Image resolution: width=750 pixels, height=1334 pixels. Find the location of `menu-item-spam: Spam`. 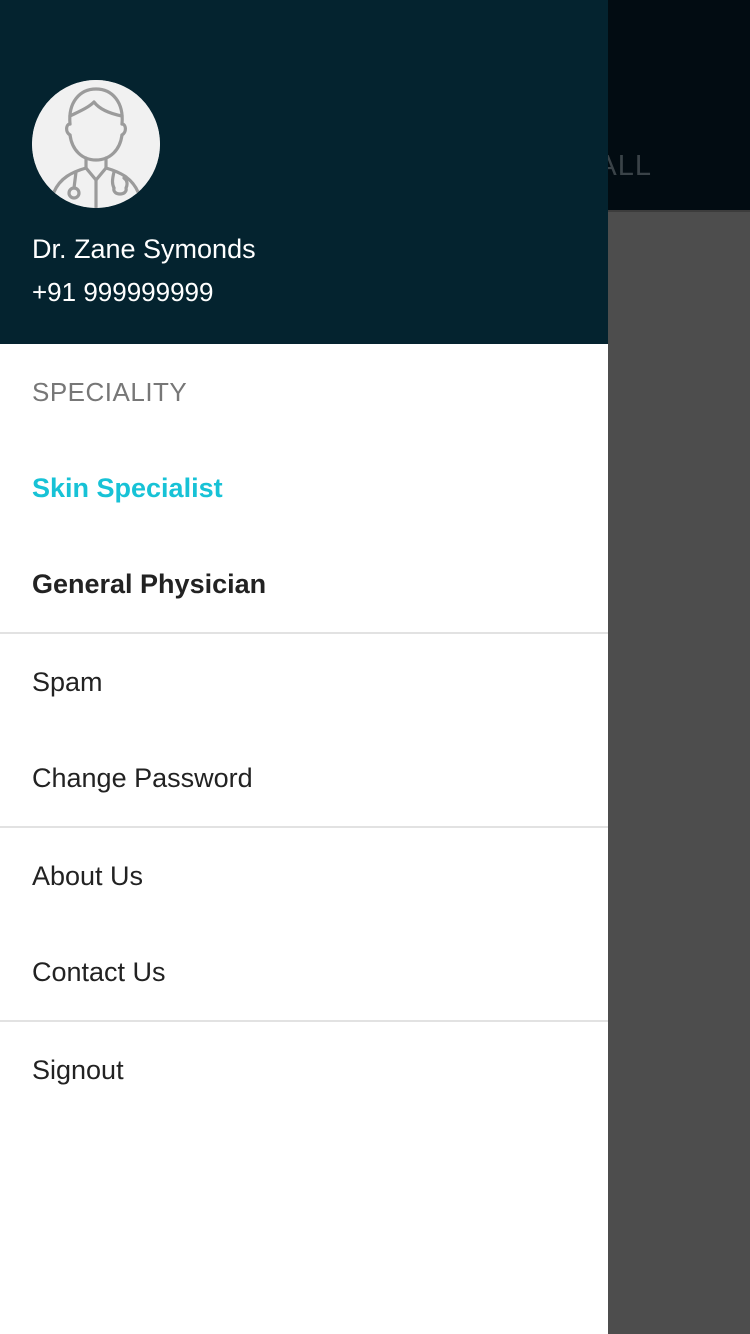

menu-item-spam: Spam is located at coordinates (304, 682).